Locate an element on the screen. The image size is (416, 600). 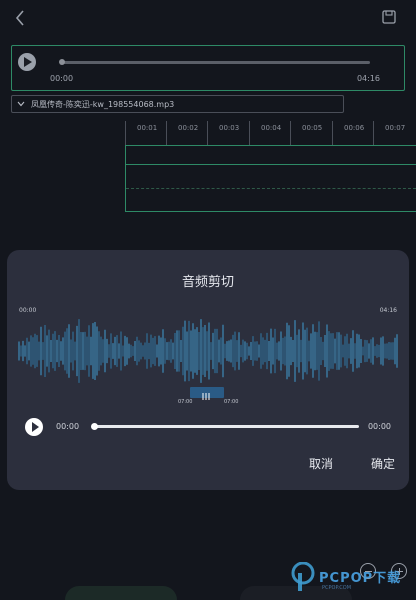
bottom-action-left is located at coordinates (121, 593).